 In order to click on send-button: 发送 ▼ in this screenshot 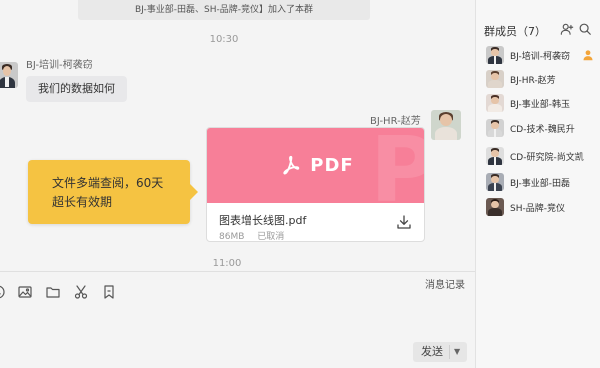, I will do `click(440, 352)`.